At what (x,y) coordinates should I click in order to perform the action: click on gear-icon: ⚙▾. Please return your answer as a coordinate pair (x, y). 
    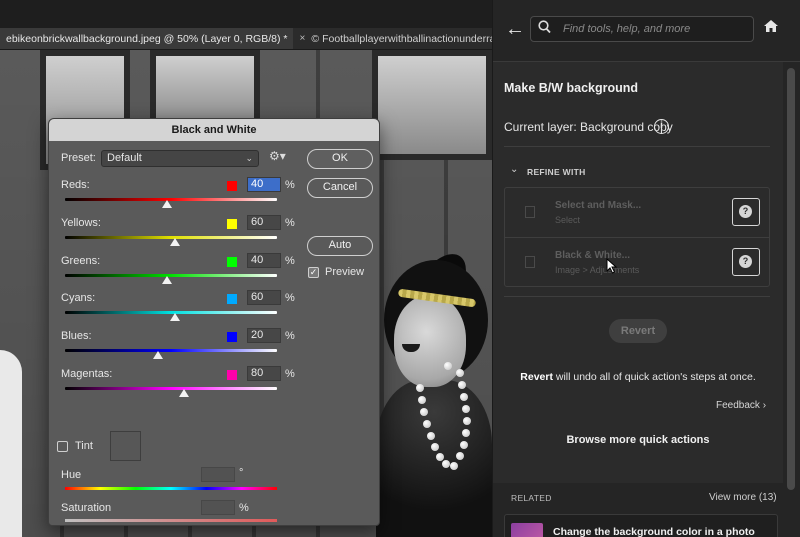
    Looking at the image, I should click on (277, 156).